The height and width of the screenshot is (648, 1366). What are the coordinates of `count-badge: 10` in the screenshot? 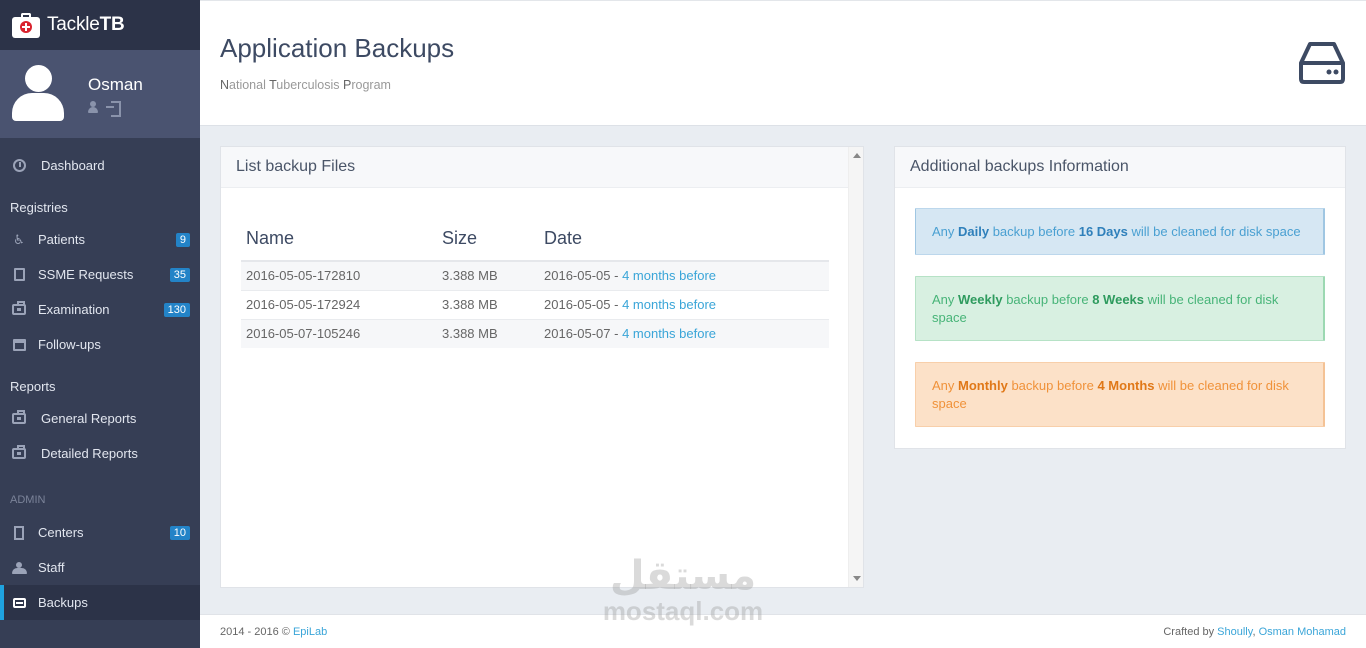 It's located at (179, 533).